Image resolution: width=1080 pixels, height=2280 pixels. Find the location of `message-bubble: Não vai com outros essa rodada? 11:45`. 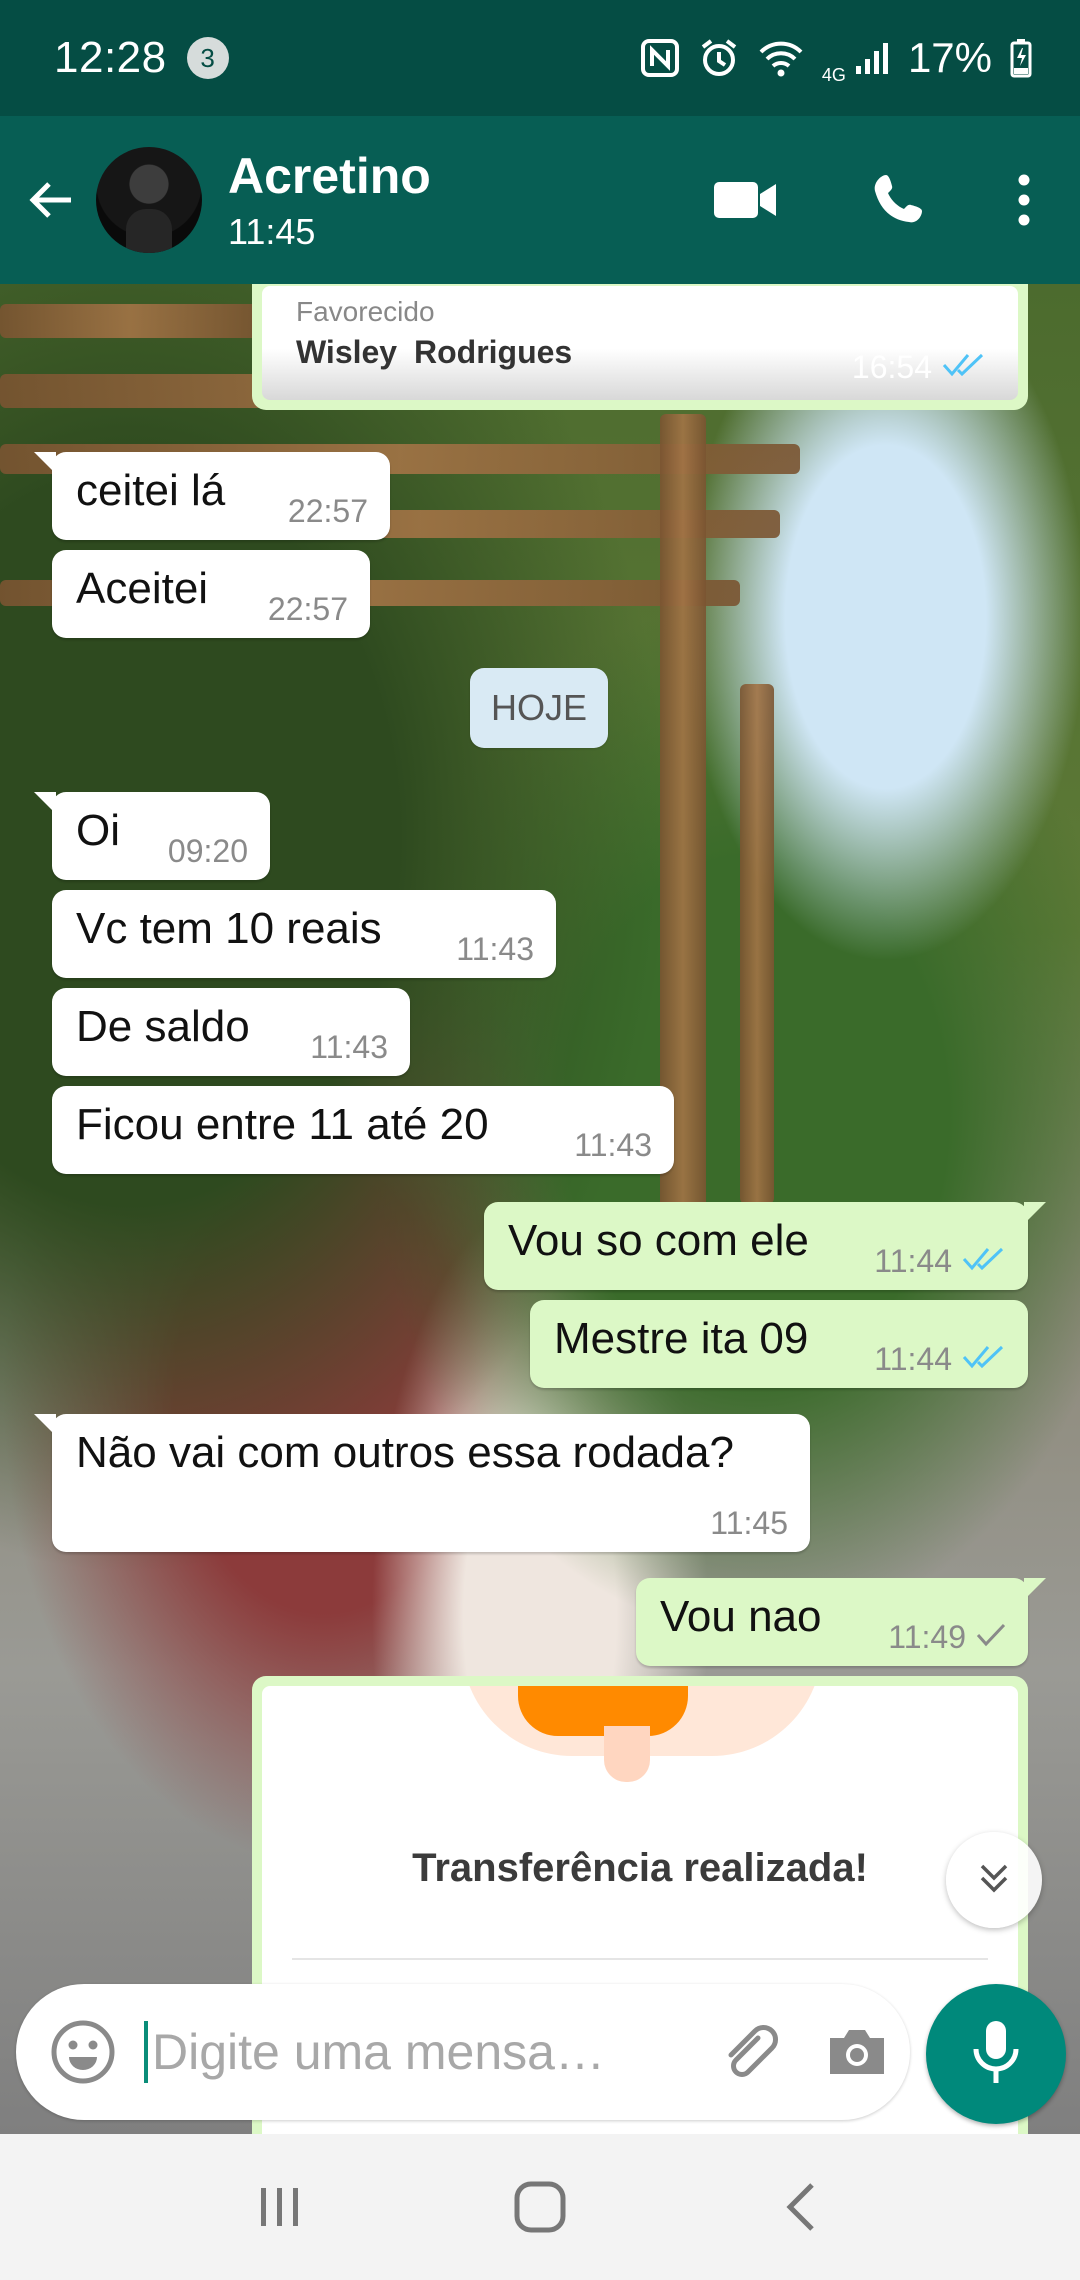

message-bubble: Não vai com outros essa rodada? 11:45 is located at coordinates (422, 1483).